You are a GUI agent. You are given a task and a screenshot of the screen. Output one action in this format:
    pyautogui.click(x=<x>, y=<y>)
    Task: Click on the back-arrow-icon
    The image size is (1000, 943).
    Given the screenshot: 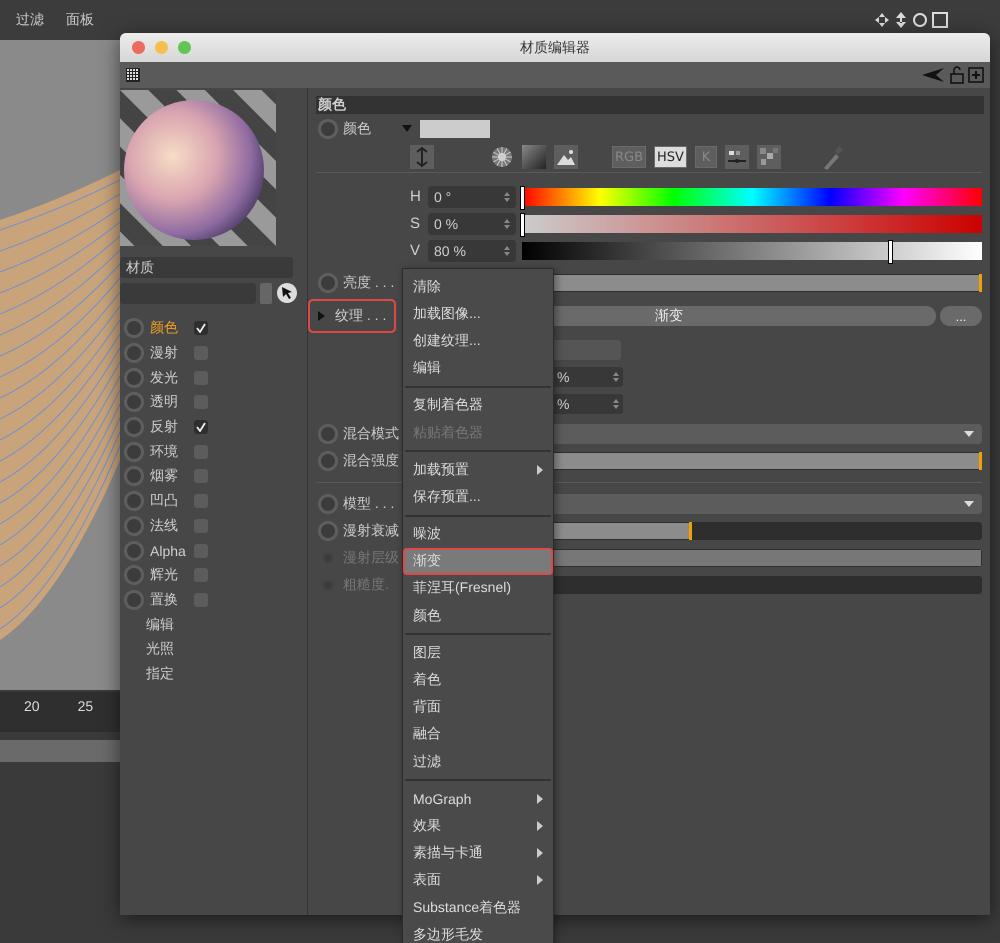 What is the action you would take?
    pyautogui.click(x=934, y=75)
    